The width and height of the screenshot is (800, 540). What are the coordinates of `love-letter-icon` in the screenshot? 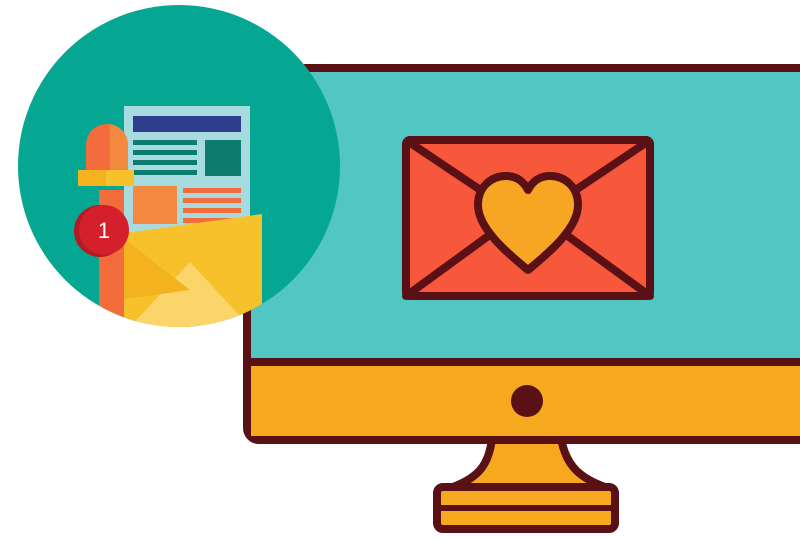 It's located at (528, 218).